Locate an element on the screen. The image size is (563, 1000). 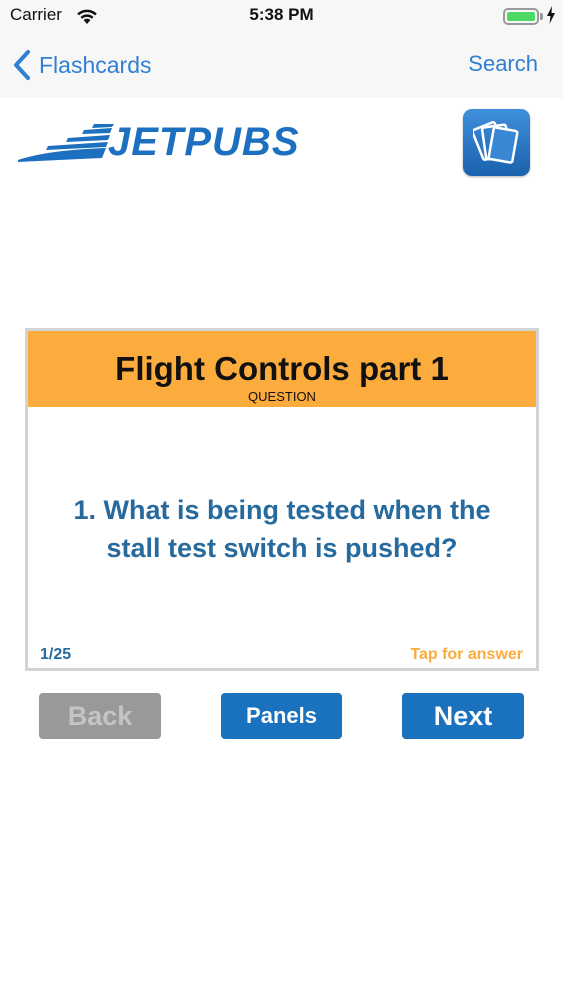
jetpubs-logo: JETPUBS is located at coordinates (158, 143).